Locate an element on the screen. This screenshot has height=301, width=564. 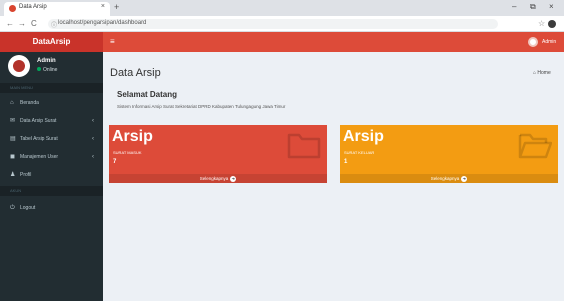
online-dot-icon is located at coordinates (39, 69).